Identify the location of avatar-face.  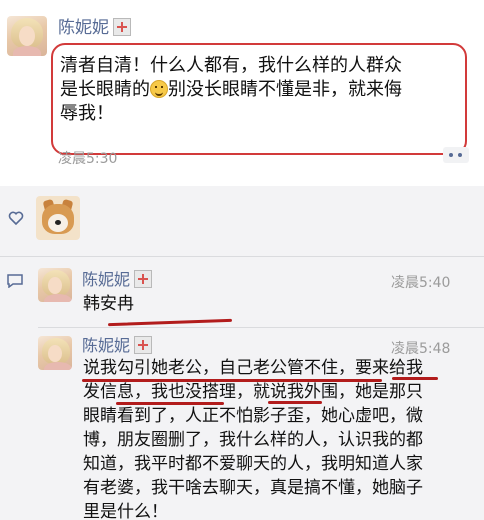
(27, 36).